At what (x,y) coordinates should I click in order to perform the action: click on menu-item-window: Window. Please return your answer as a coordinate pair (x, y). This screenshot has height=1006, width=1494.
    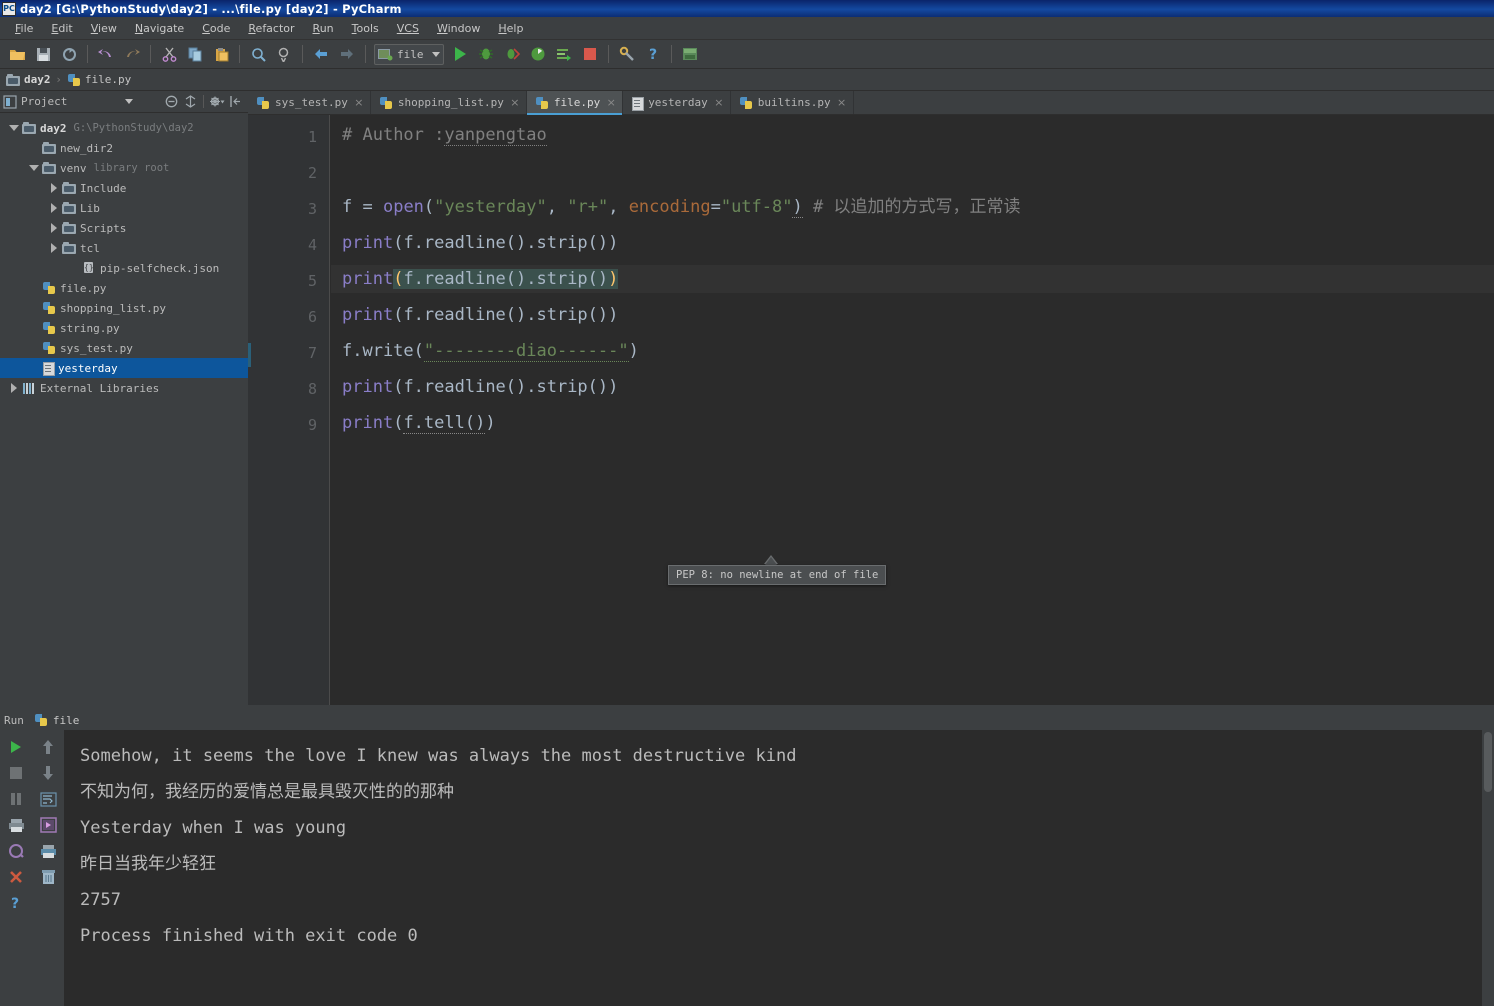
    Looking at the image, I should click on (458, 28).